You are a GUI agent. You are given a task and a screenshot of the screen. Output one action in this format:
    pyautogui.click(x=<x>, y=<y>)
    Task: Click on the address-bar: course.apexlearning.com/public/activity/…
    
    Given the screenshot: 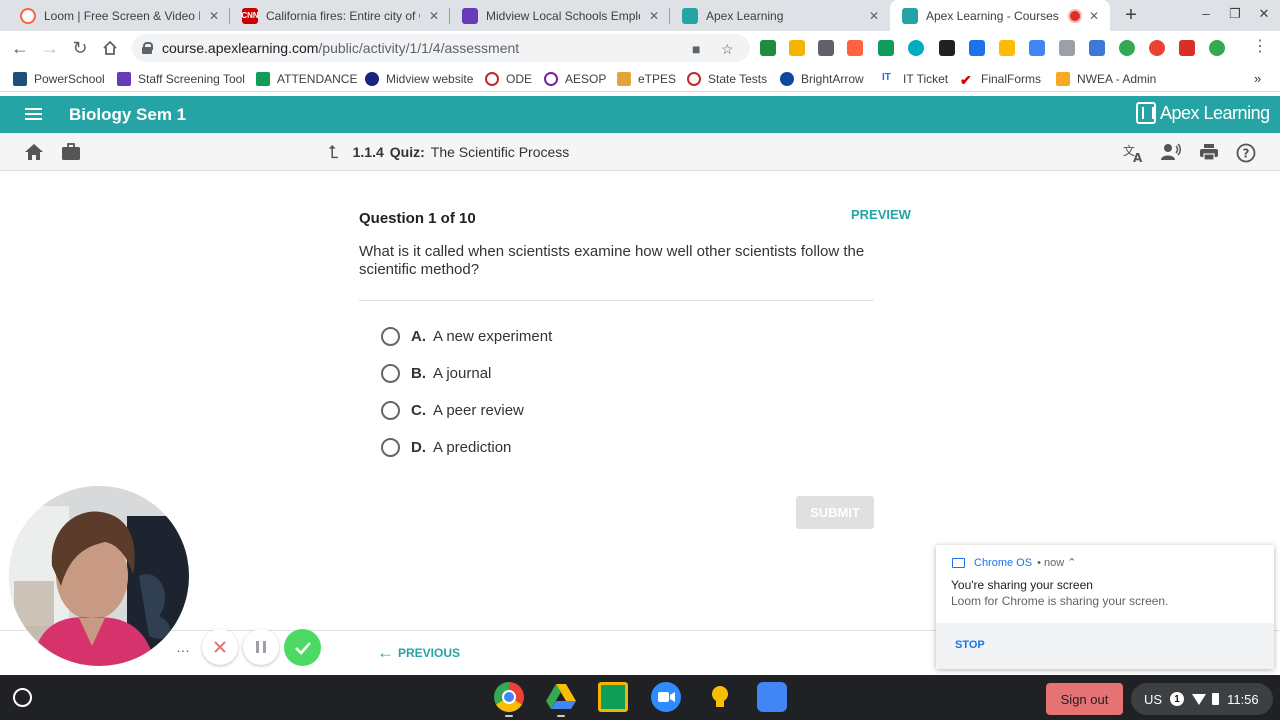 What is the action you would take?
    pyautogui.click(x=441, y=48)
    